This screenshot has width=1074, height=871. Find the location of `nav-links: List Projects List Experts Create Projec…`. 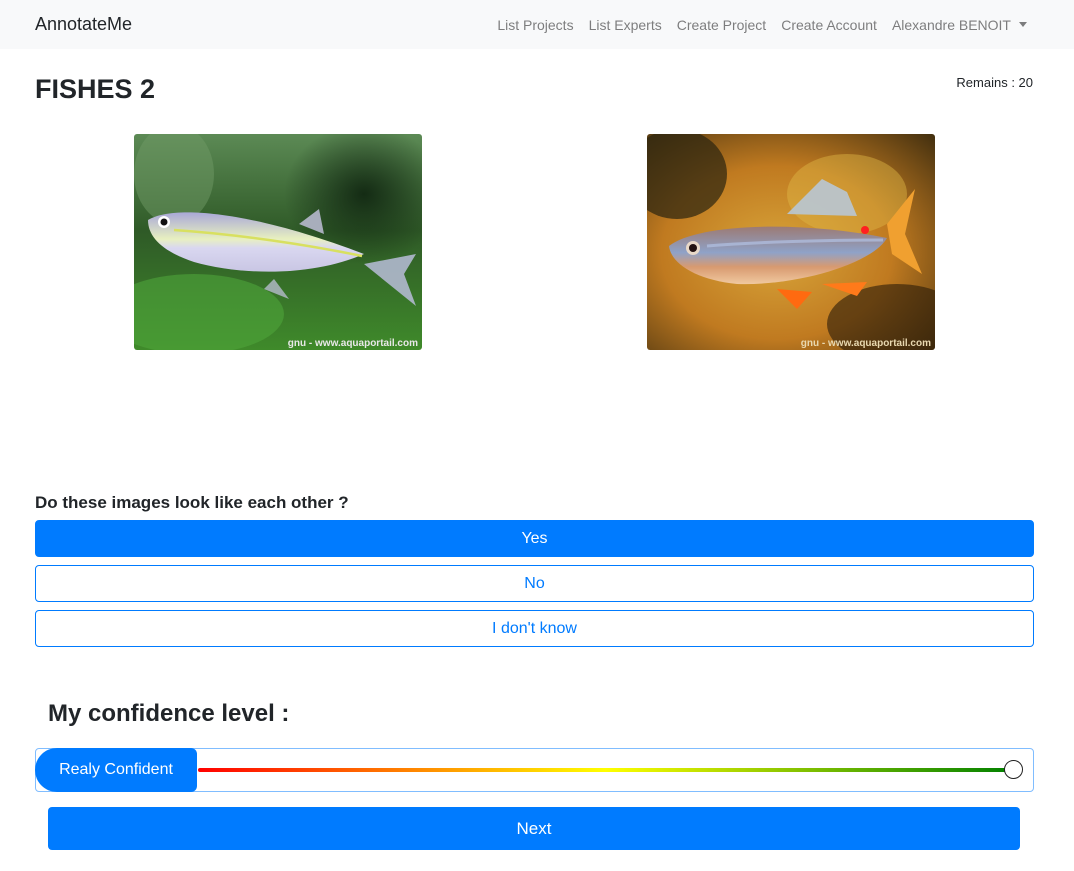

nav-links: List Projects List Experts Create Projec… is located at coordinates (762, 25).